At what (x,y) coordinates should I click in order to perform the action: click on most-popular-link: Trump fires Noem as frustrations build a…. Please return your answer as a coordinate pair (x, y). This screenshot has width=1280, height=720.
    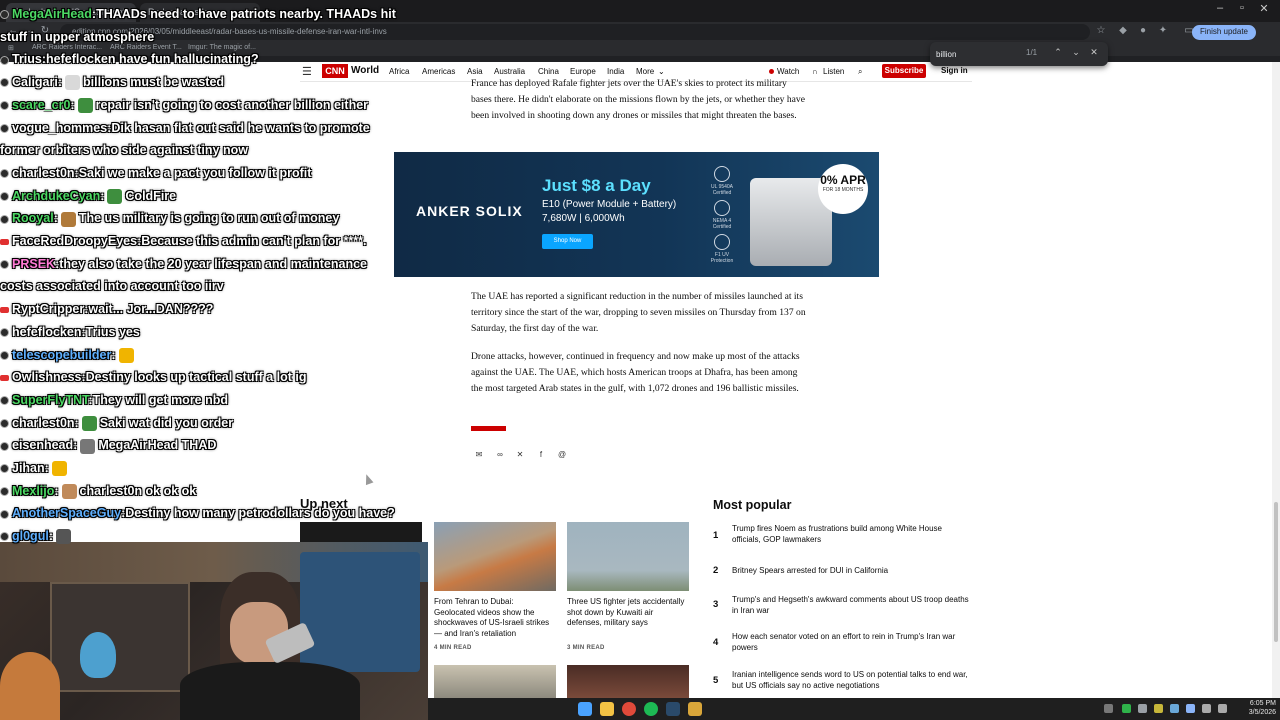
    Looking at the image, I should click on (852, 534).